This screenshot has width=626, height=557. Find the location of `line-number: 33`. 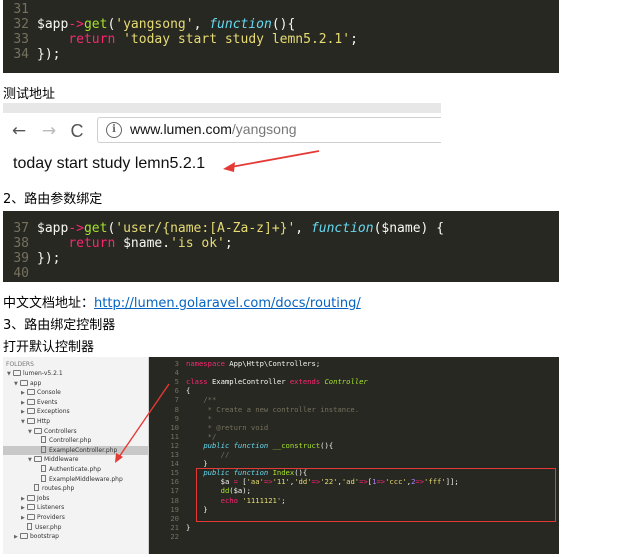

line-number: 33 is located at coordinates (21, 39).